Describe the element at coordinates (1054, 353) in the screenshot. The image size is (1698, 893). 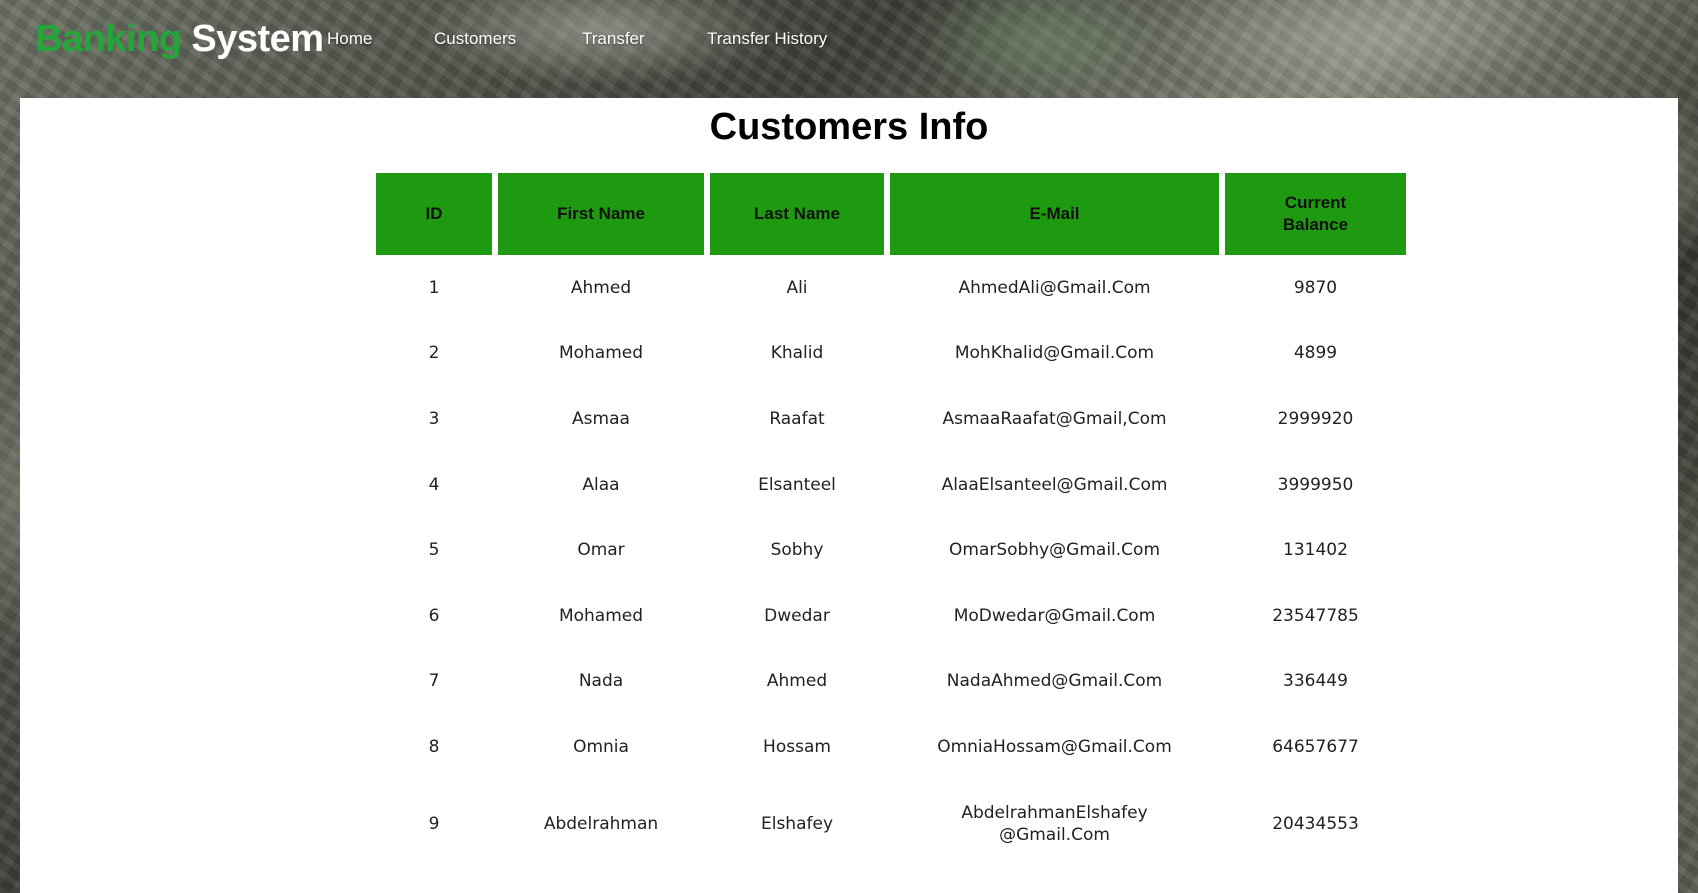
I see `cell-email: MohKhalid@Gmail.Com` at that location.